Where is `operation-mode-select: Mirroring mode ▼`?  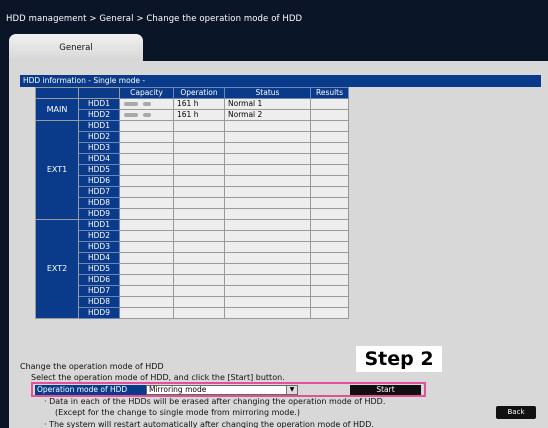
operation-mode-select: Mirroring mode ▼ is located at coordinates (222, 390).